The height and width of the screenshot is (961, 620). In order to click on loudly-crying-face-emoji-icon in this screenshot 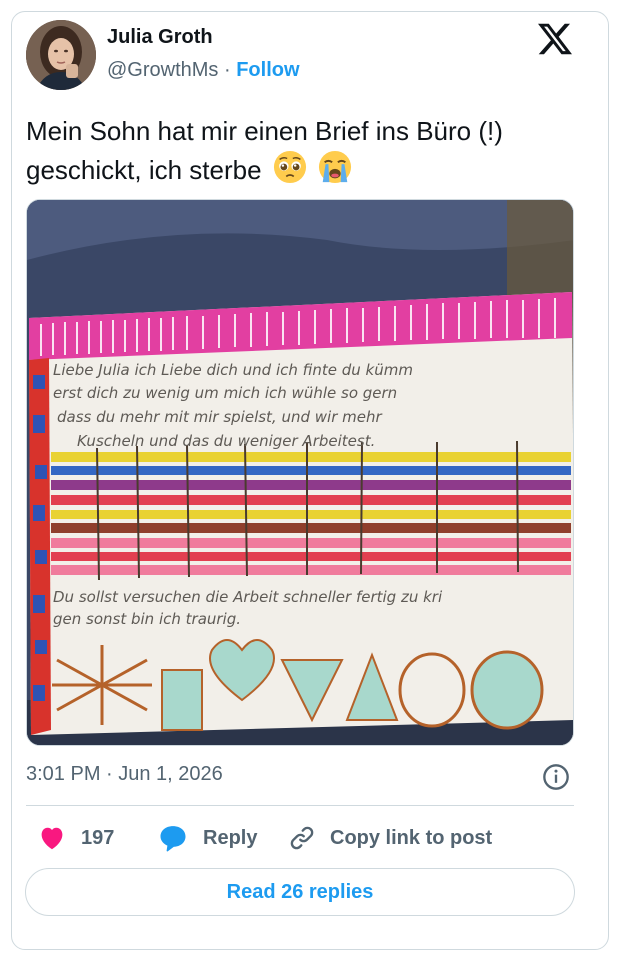, I will do `click(335, 167)`.